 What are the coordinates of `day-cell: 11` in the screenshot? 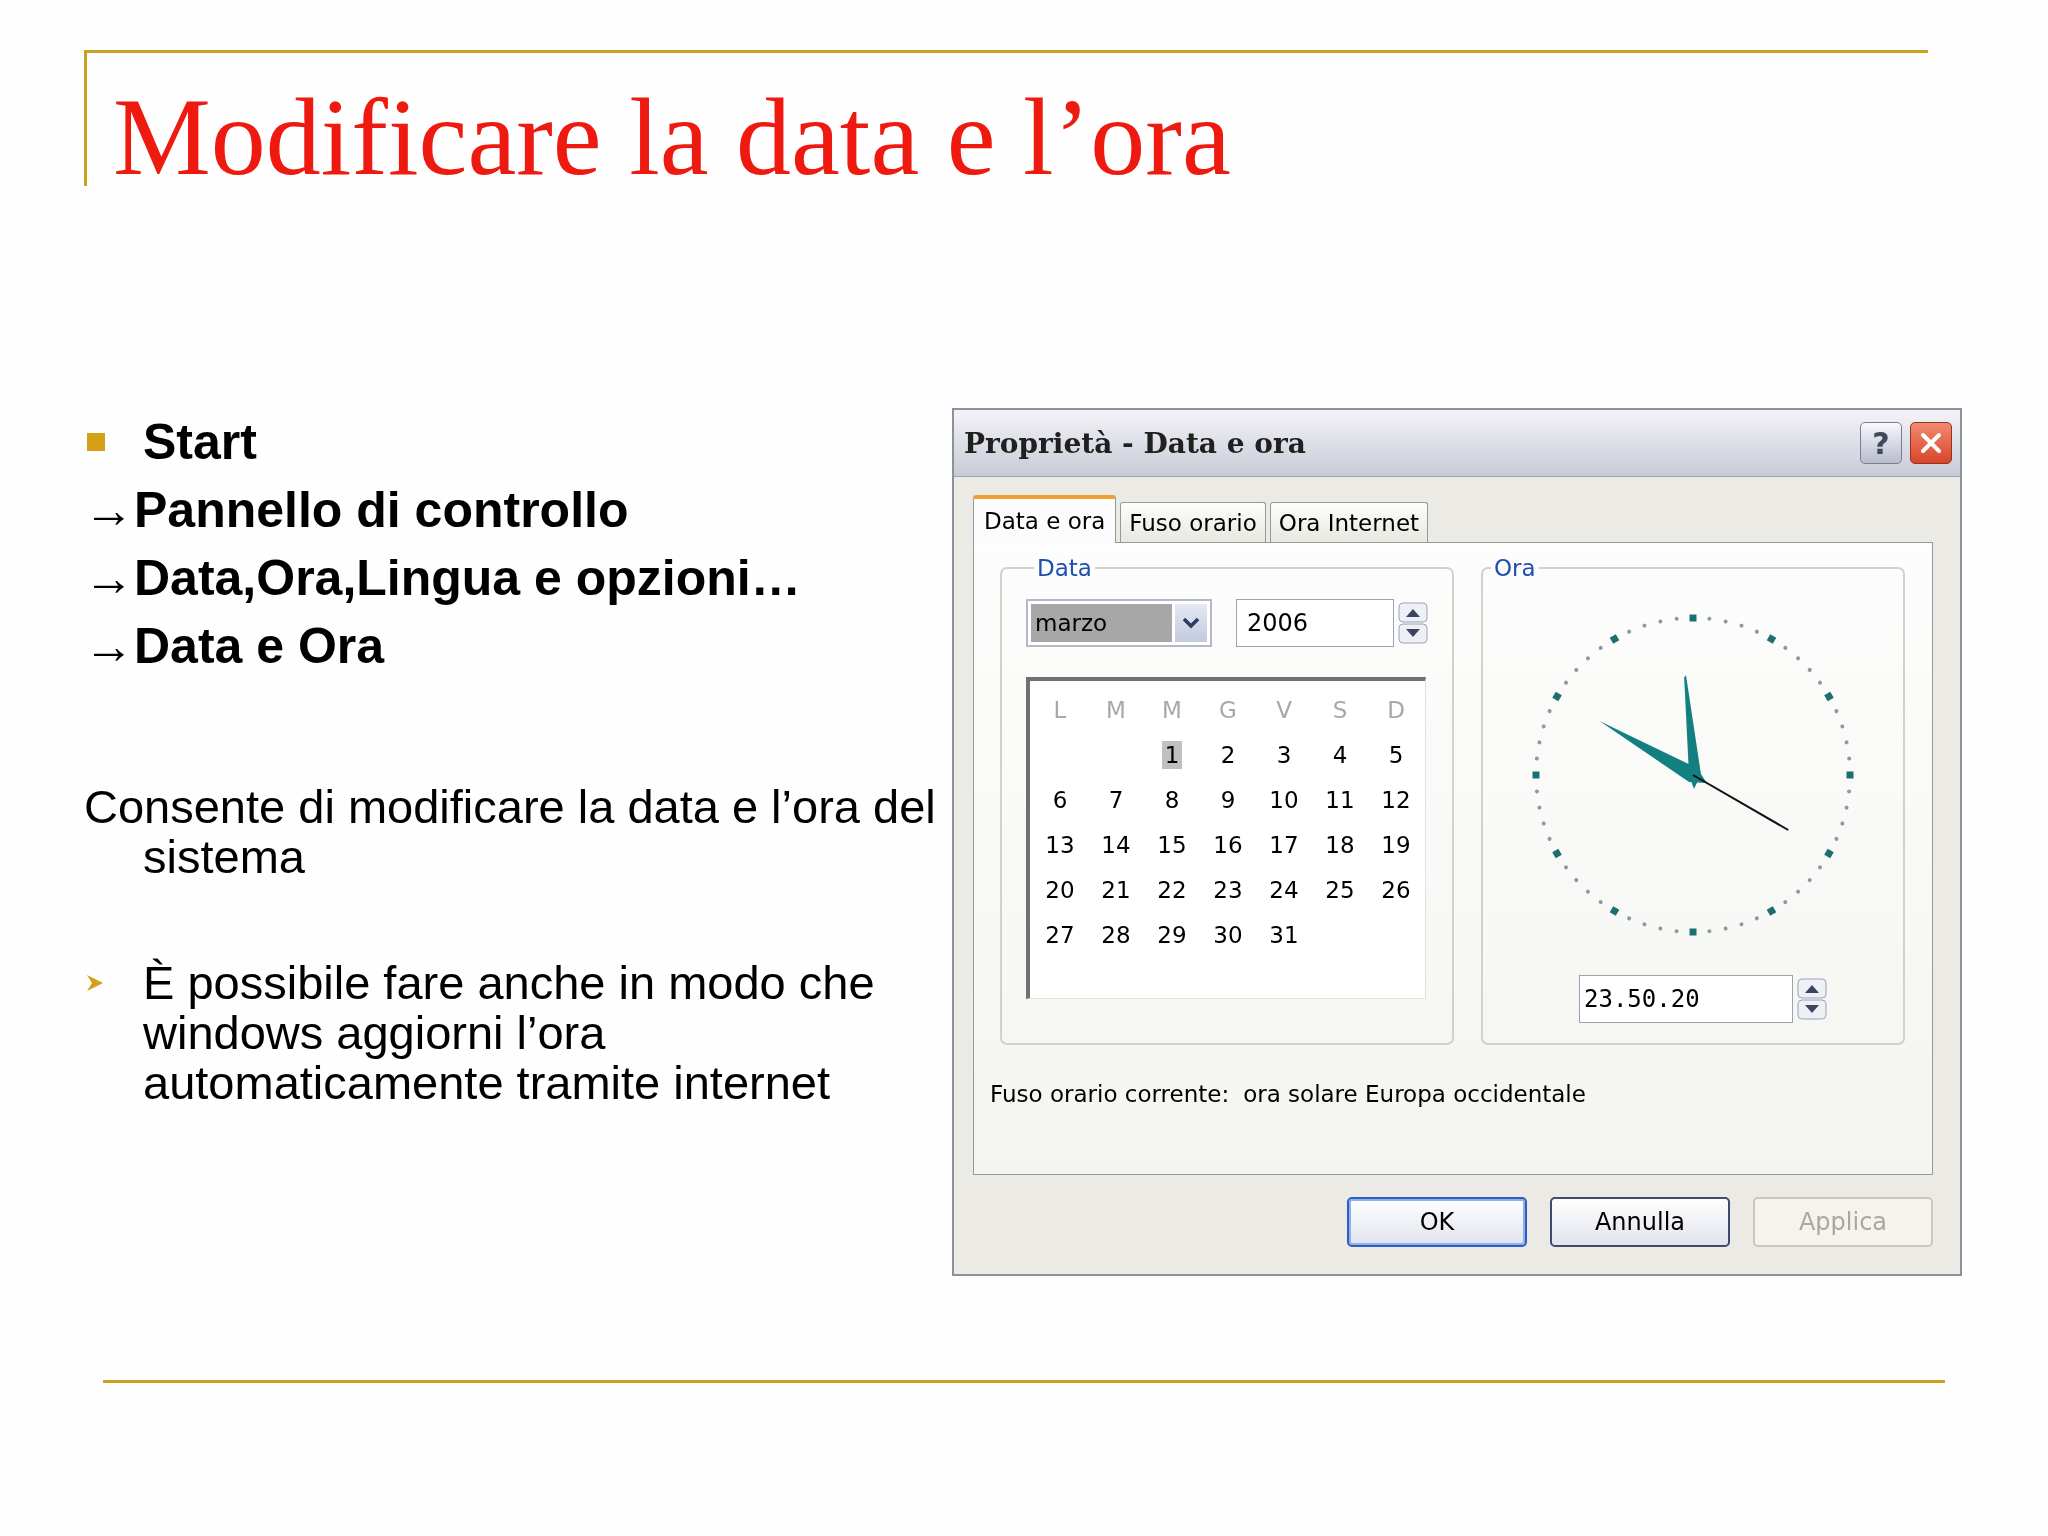 It's located at (1340, 799).